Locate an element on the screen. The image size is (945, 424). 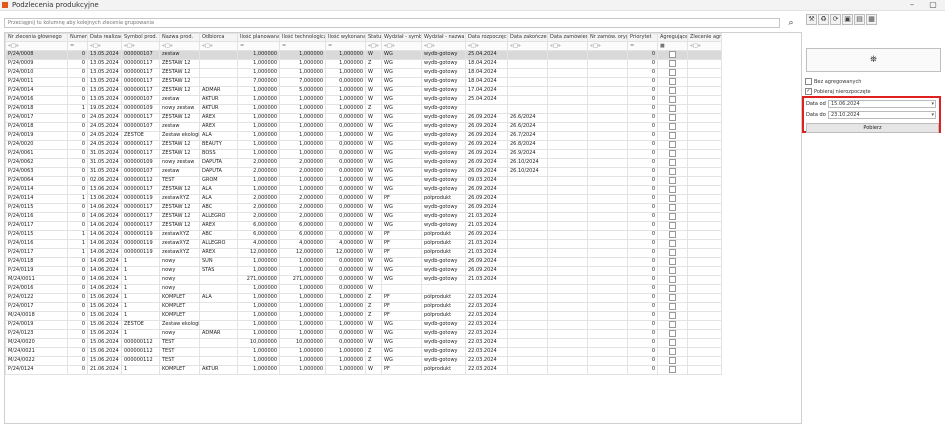
column-header: Agregujące is located at coordinates (672, 38).